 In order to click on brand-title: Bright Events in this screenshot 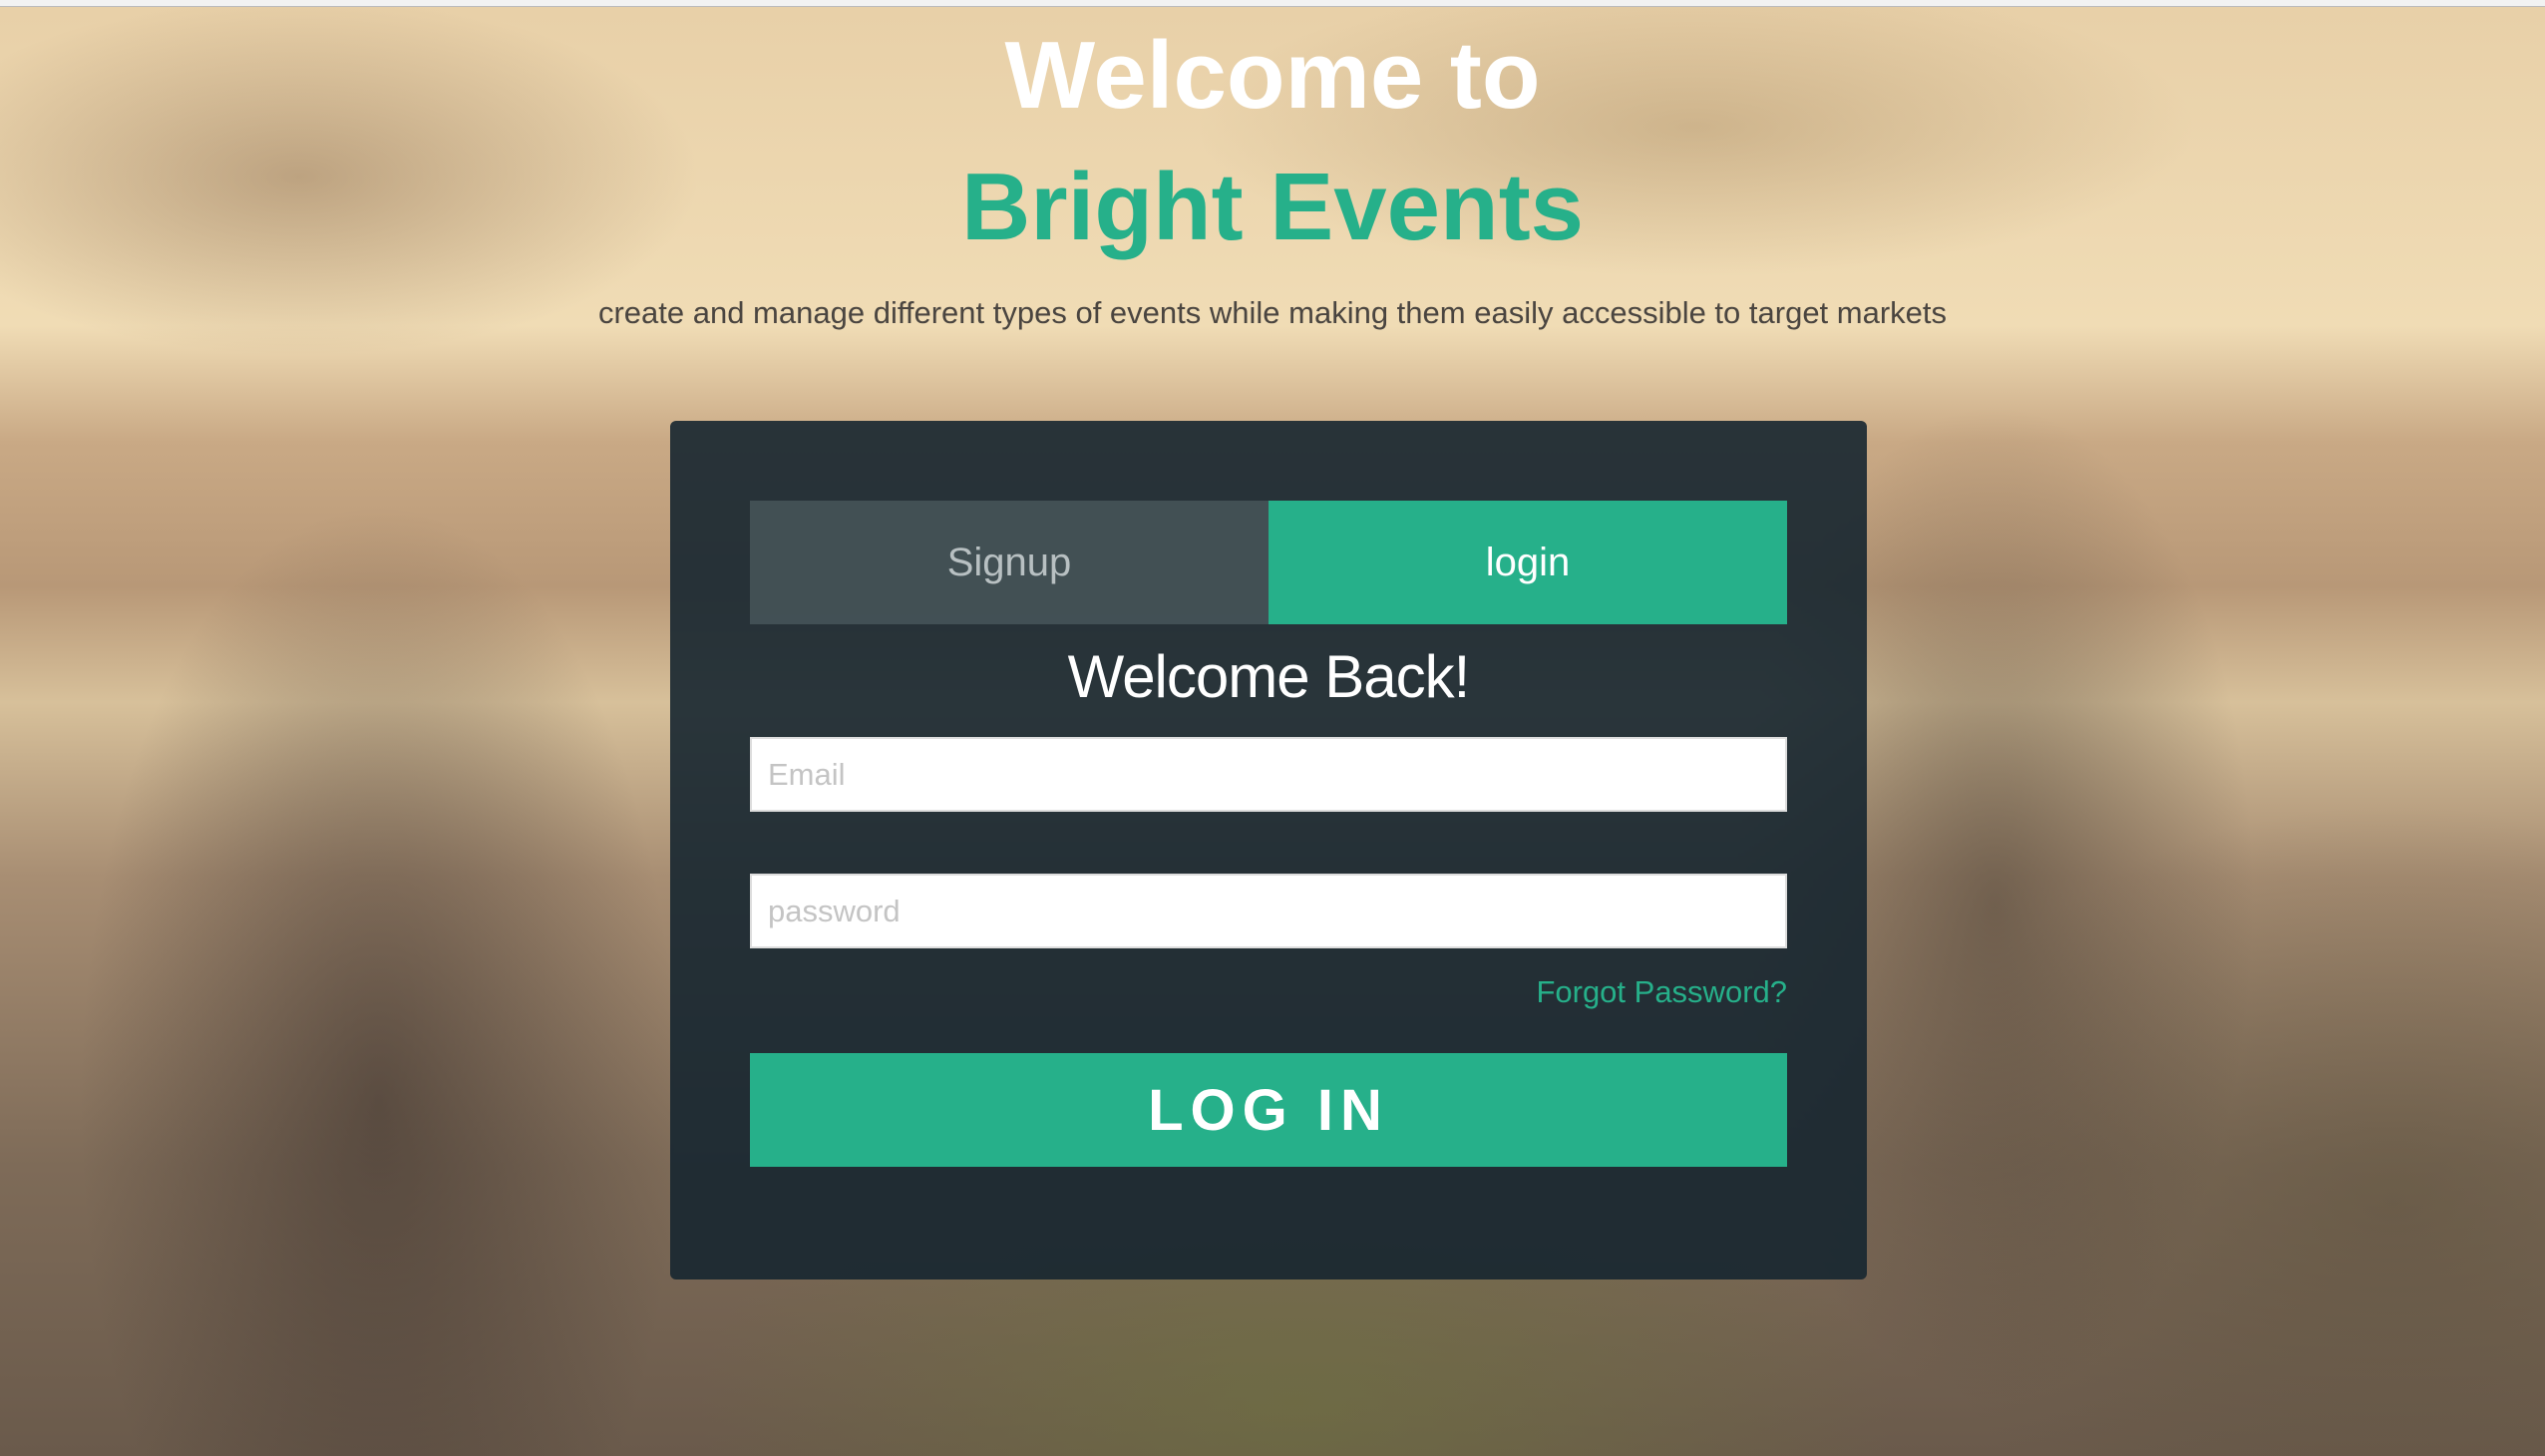, I will do `click(1272, 207)`.